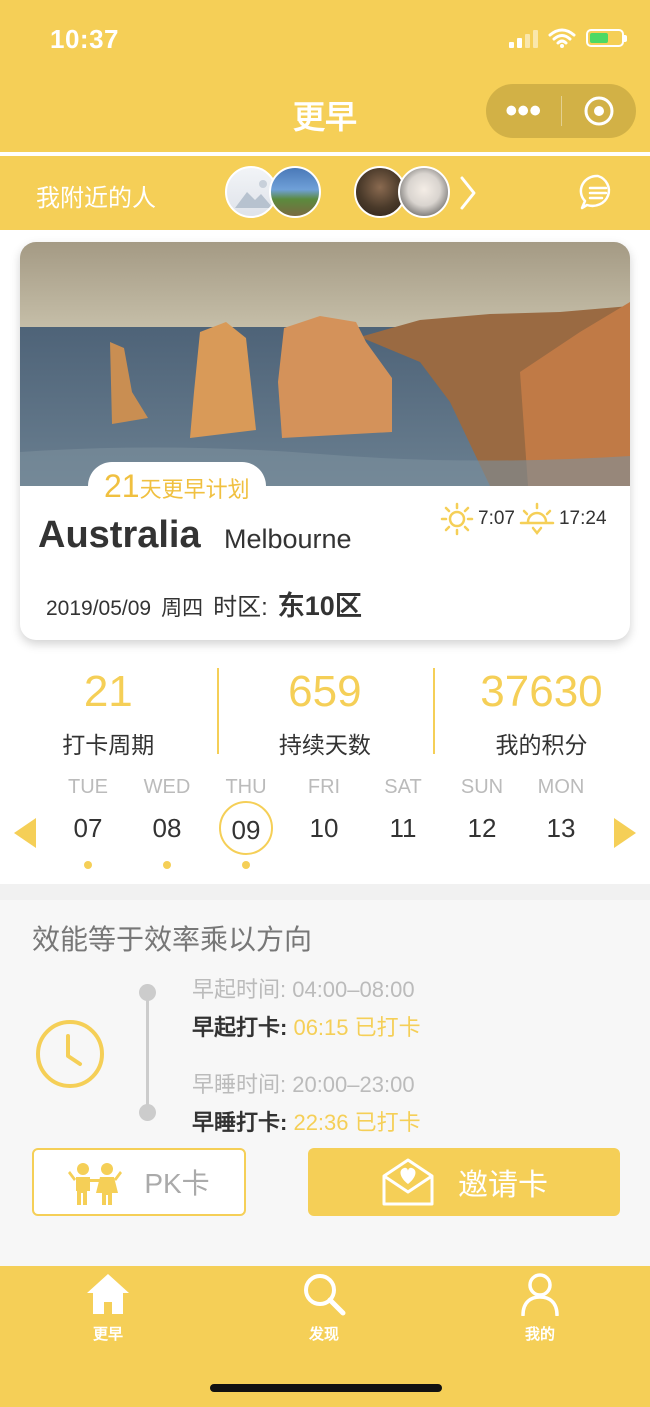 The width and height of the screenshot is (650, 1407). I want to click on pk-card-button: PK卡, so click(139, 1182).